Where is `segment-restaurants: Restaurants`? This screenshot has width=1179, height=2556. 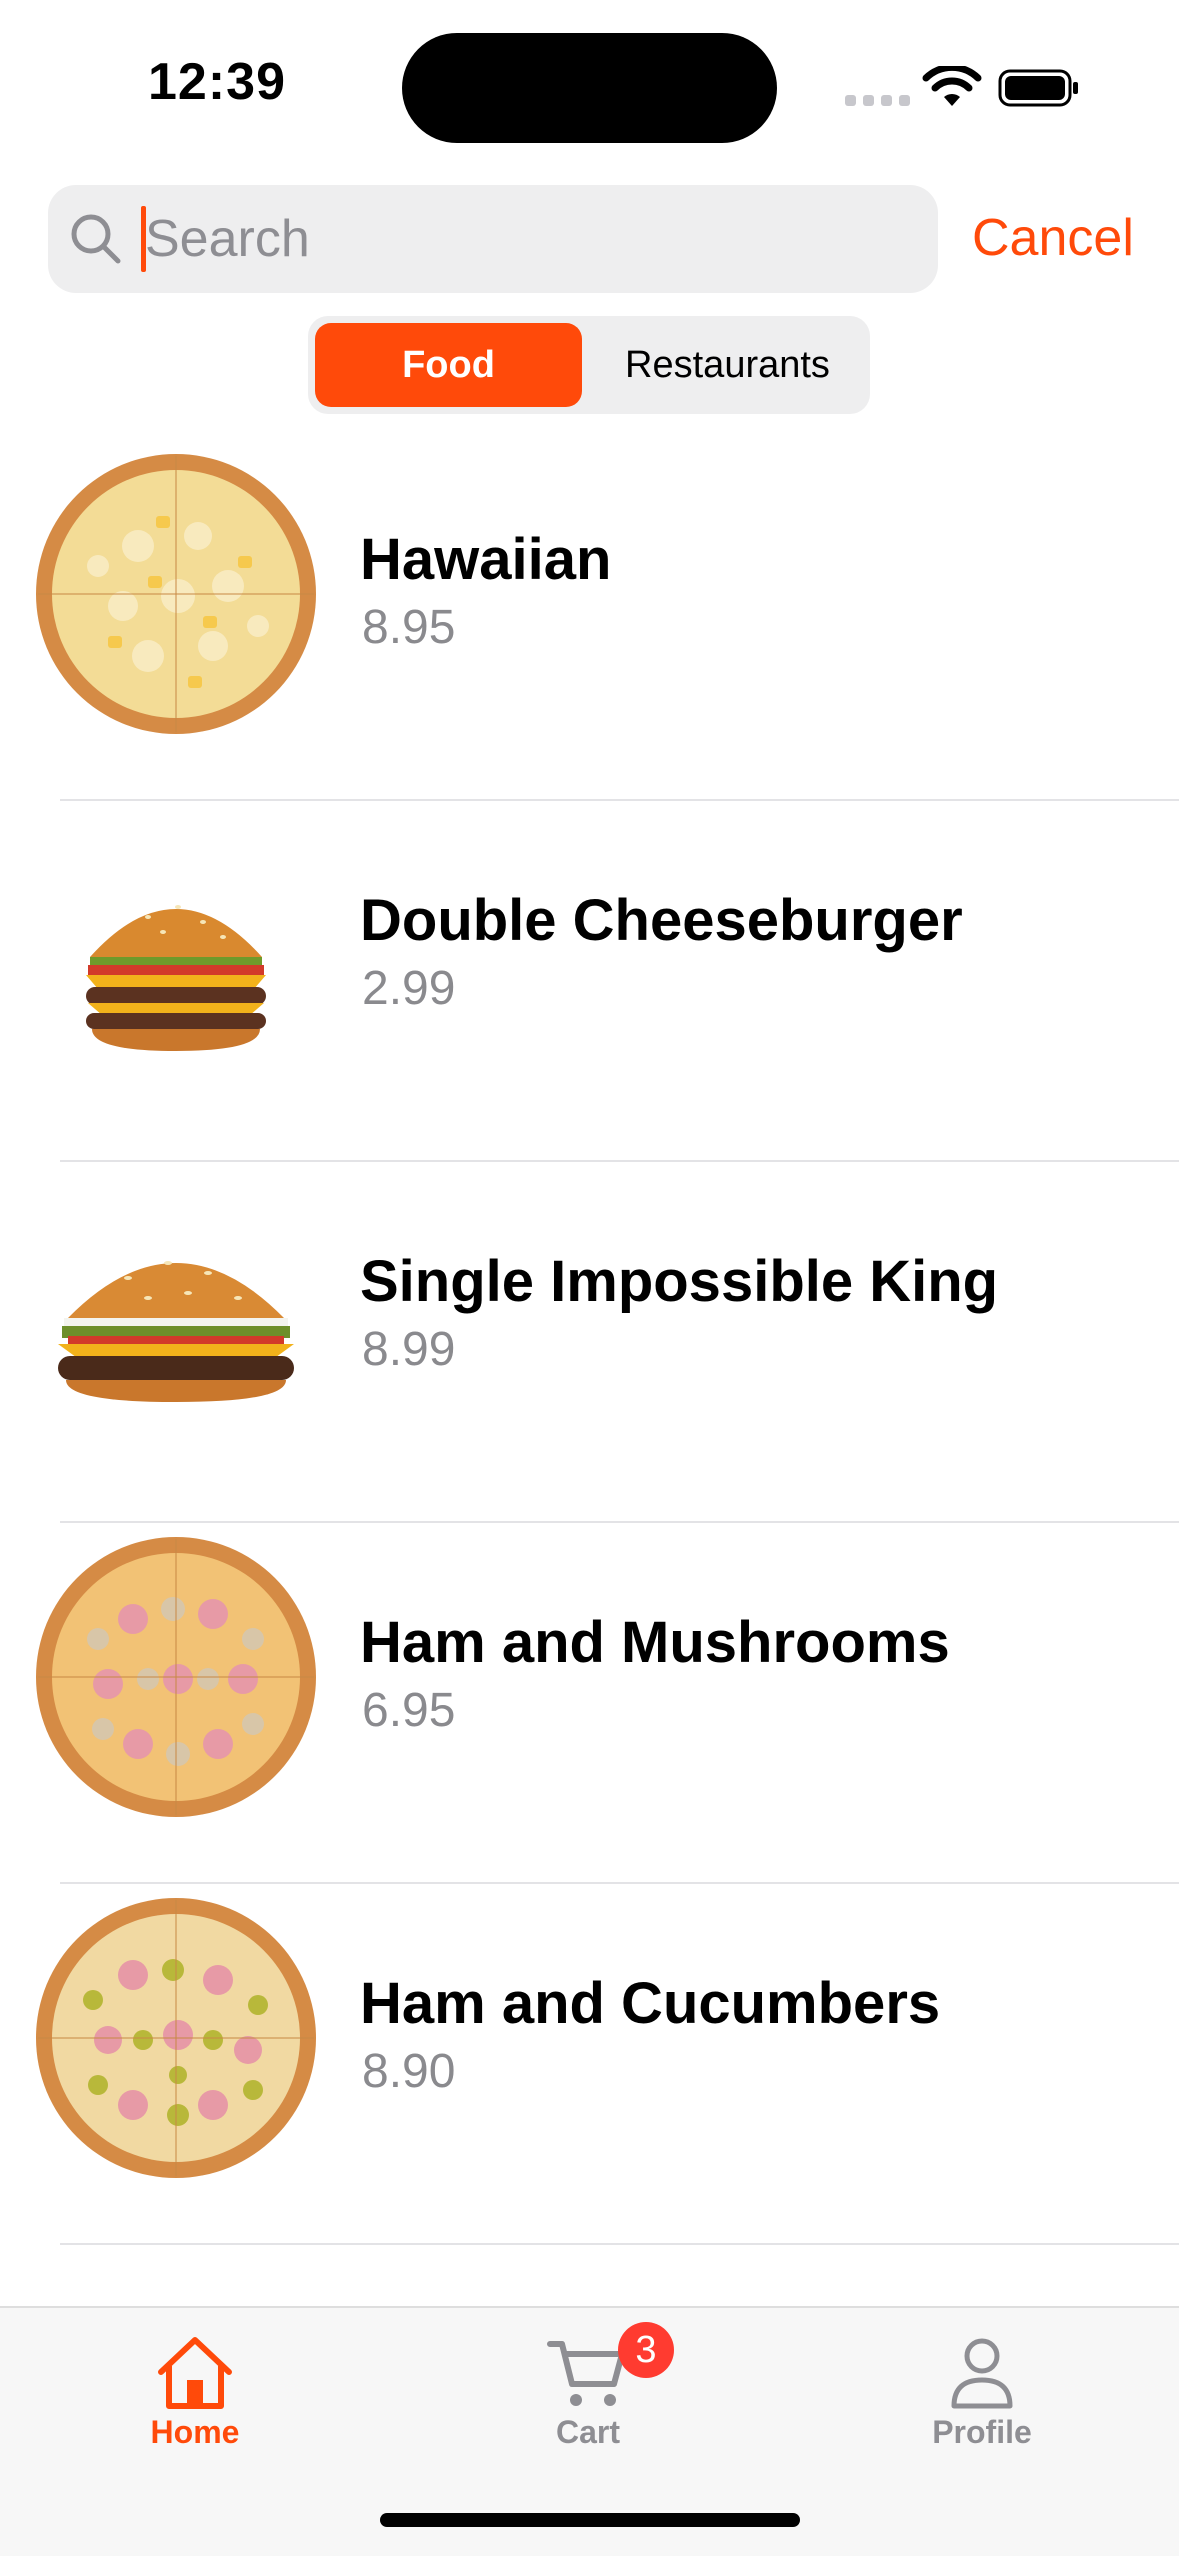 segment-restaurants: Restaurants is located at coordinates (727, 365).